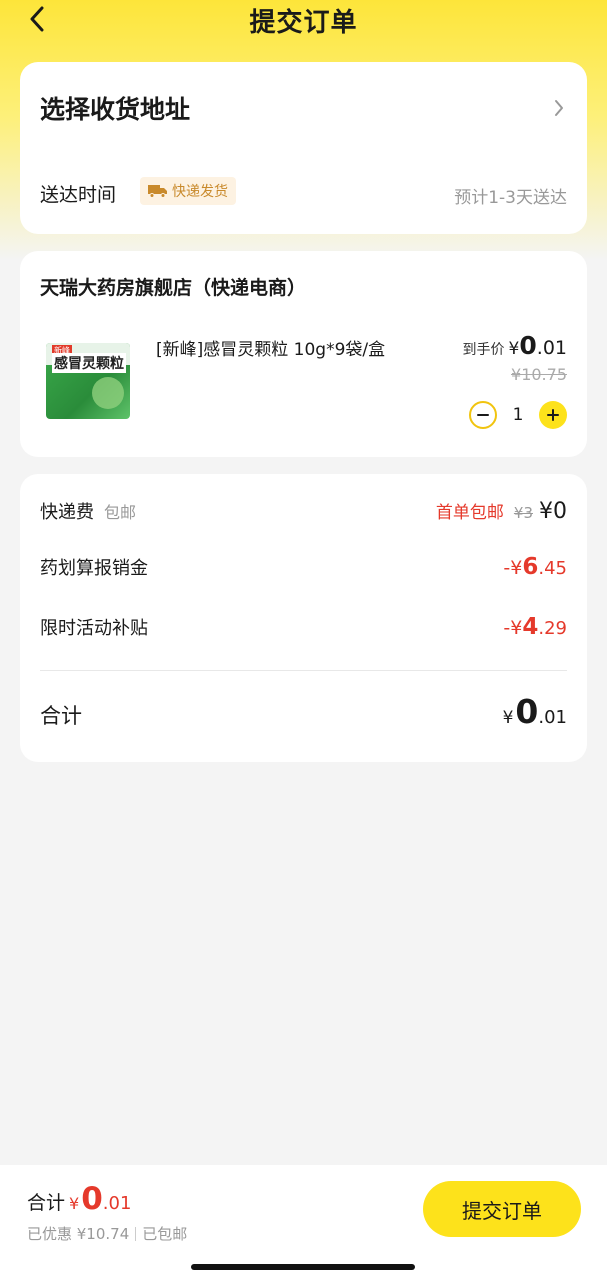 Image resolution: width=607 pixels, height=1280 pixels. What do you see at coordinates (510, 198) in the screenshot?
I see `delivery-eta: 预计1-3天送达` at bounding box center [510, 198].